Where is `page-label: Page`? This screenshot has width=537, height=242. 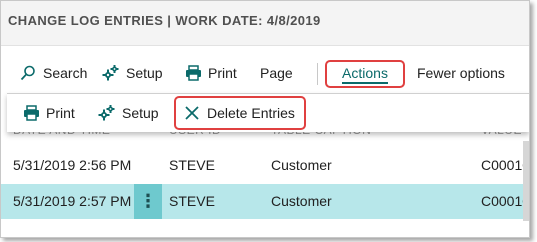
page-label: Page is located at coordinates (276, 73).